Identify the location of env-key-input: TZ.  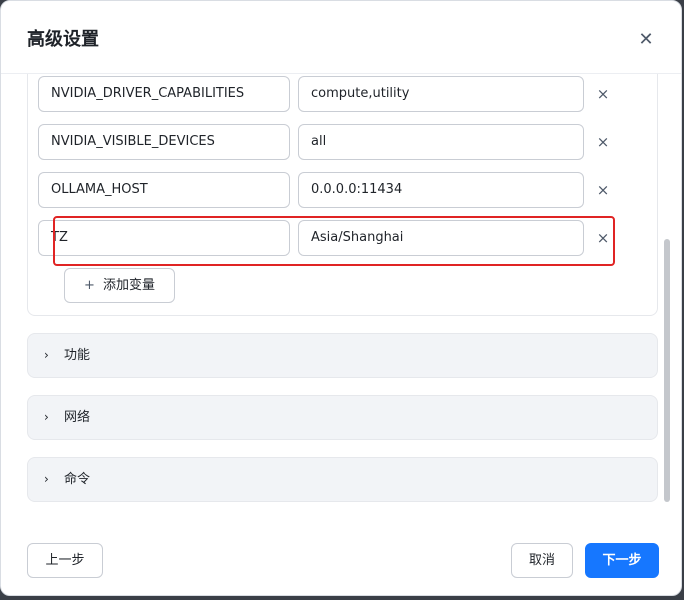
(164, 238).